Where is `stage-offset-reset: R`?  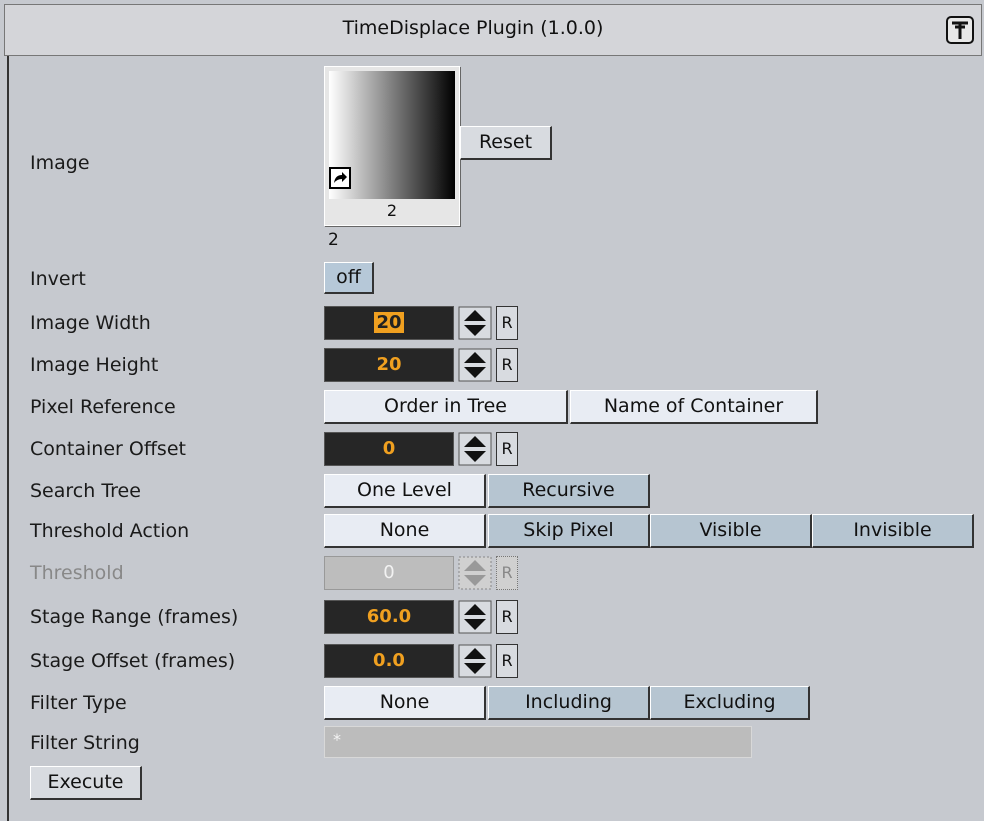 stage-offset-reset: R is located at coordinates (507, 661).